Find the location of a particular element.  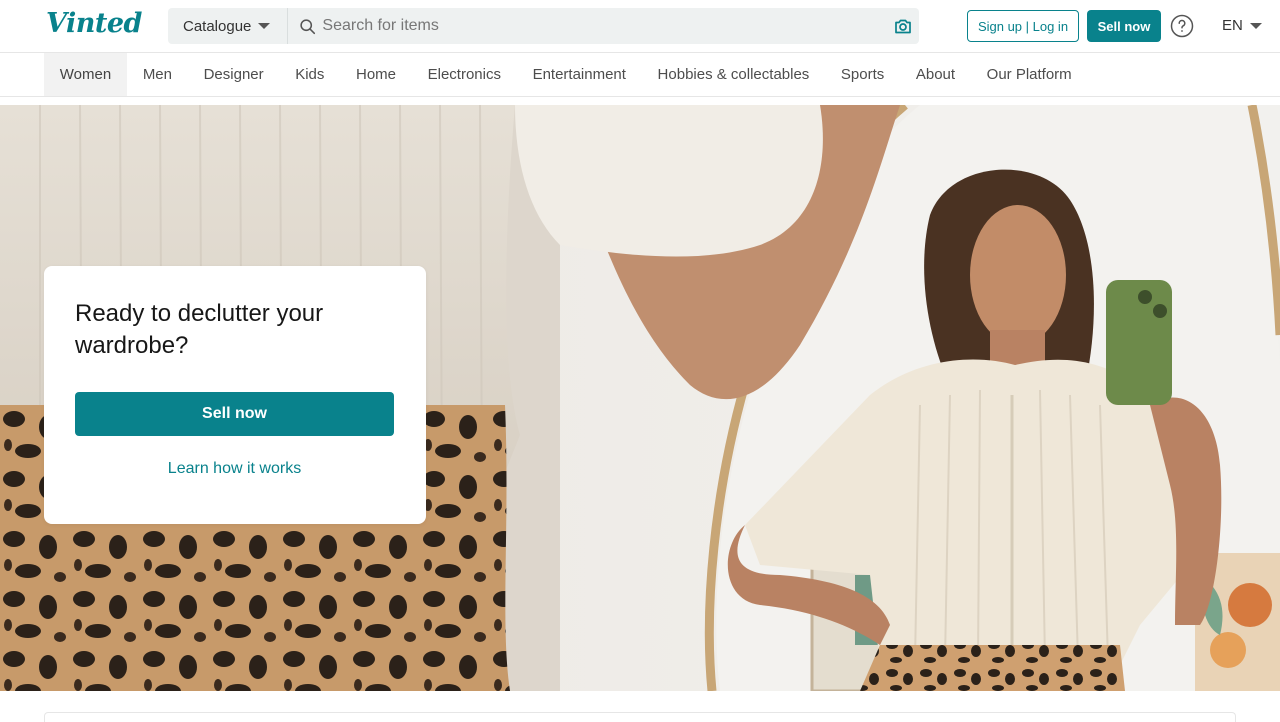

promo-title: Ready to declutter your wardrobe? is located at coordinates (199, 329).